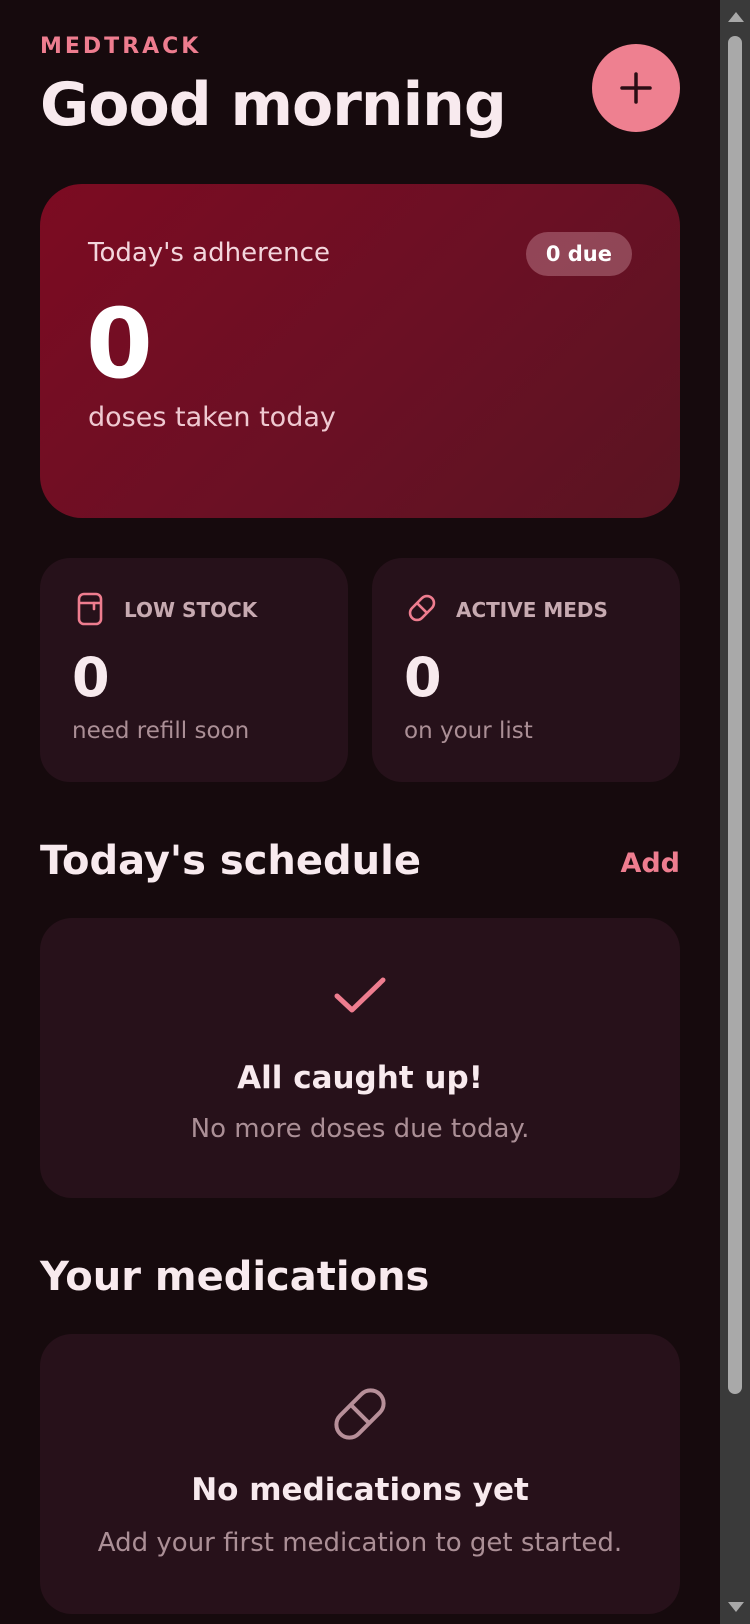 This screenshot has width=750, height=1624. I want to click on pill-bottle-icon, so click(90, 609).